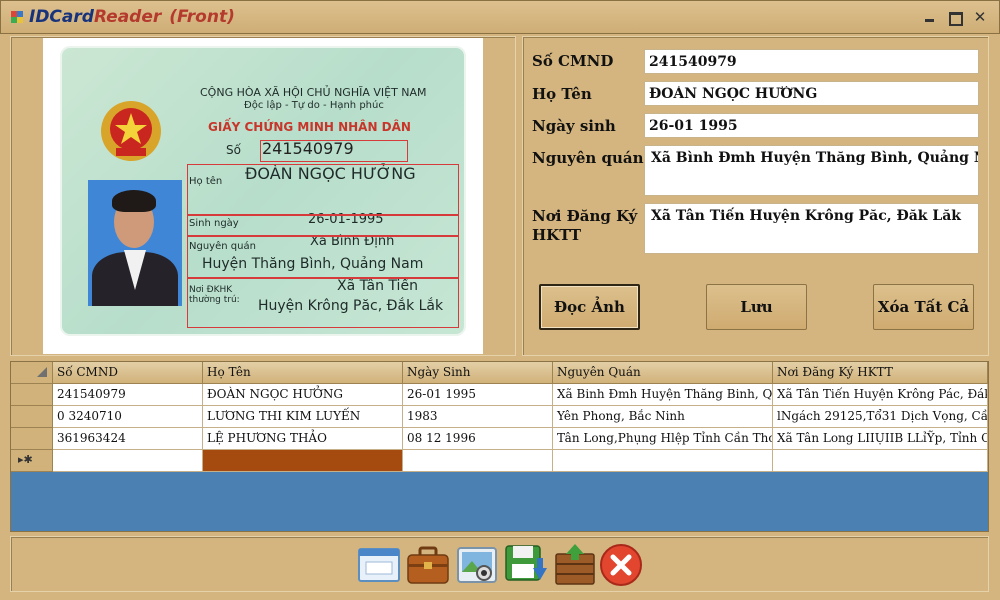 This screenshot has width=1000, height=600. I want to click on table-cell: 241540979, so click(128, 395).